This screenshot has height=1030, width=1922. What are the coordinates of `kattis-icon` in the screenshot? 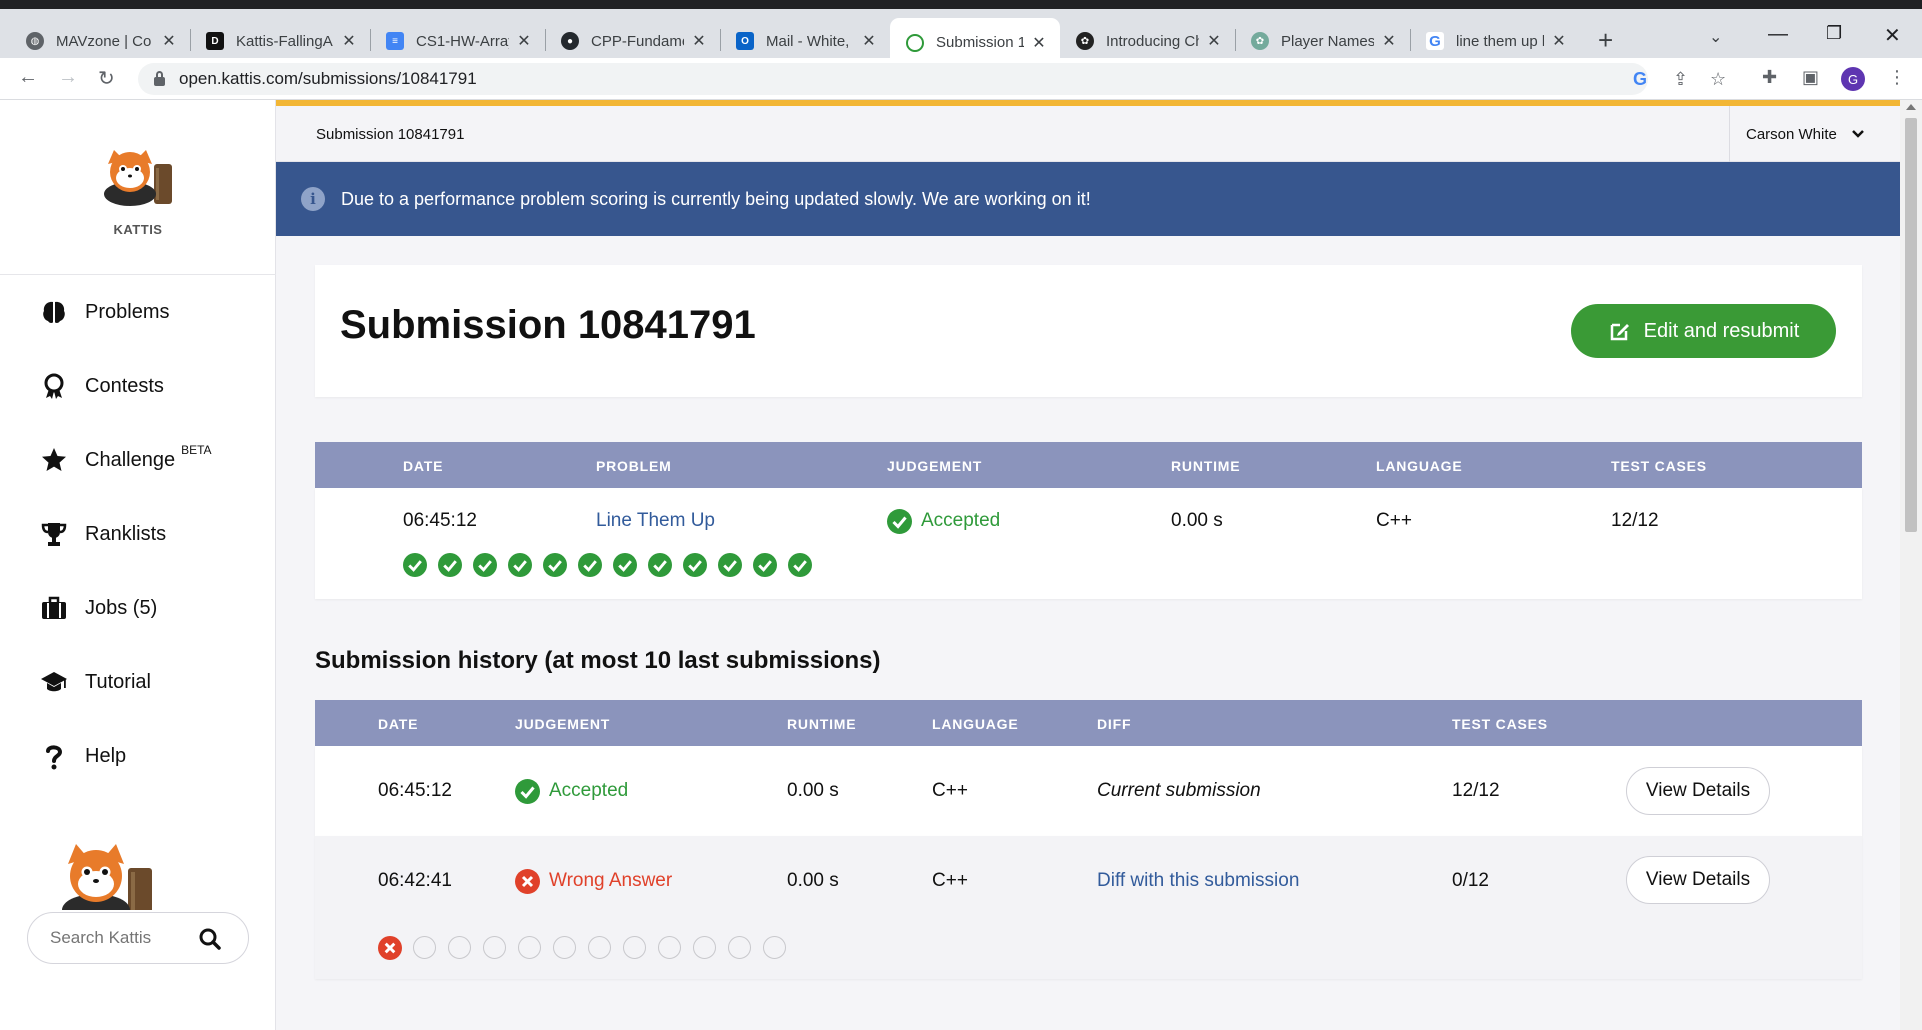 It's located at (915, 42).